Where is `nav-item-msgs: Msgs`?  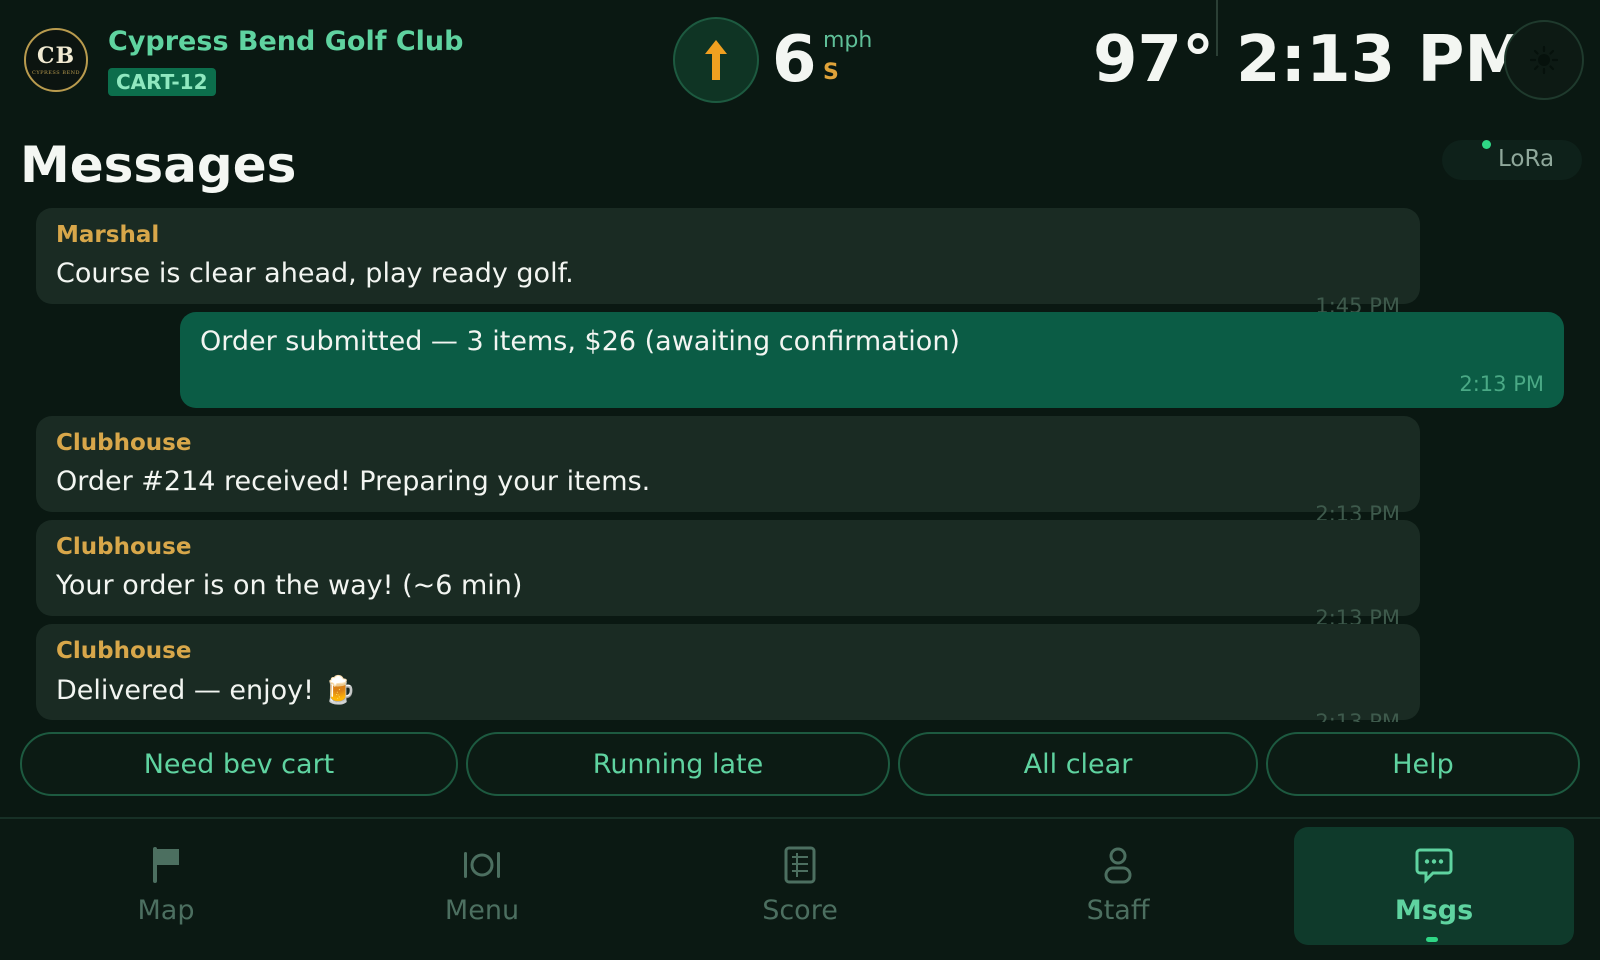 nav-item-msgs: Msgs is located at coordinates (1434, 886).